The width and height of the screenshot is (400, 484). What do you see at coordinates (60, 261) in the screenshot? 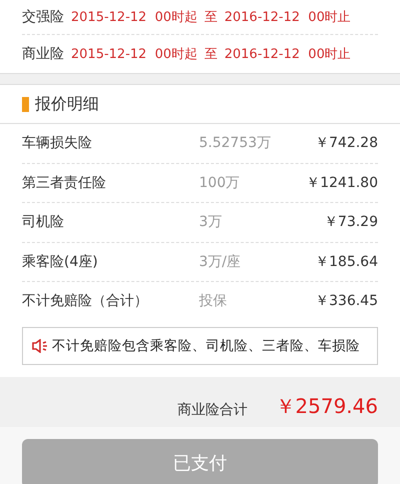
I see `coverage-name: 乘客险(4座)` at bounding box center [60, 261].